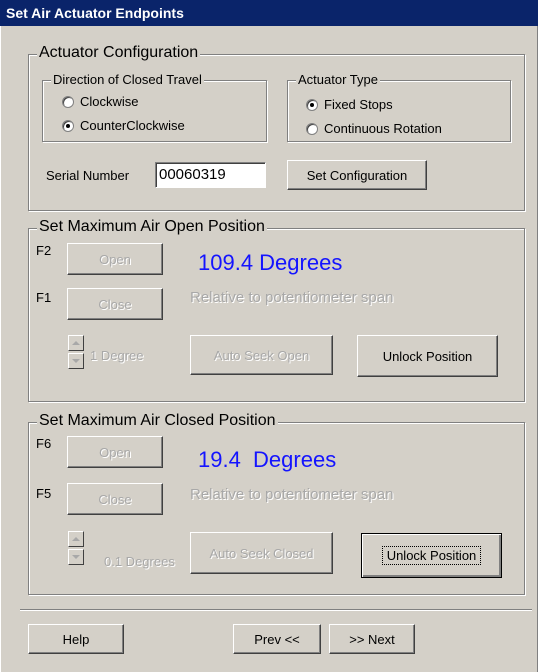  What do you see at coordinates (44, 297) in the screenshot?
I see `f1-key-label: F1` at bounding box center [44, 297].